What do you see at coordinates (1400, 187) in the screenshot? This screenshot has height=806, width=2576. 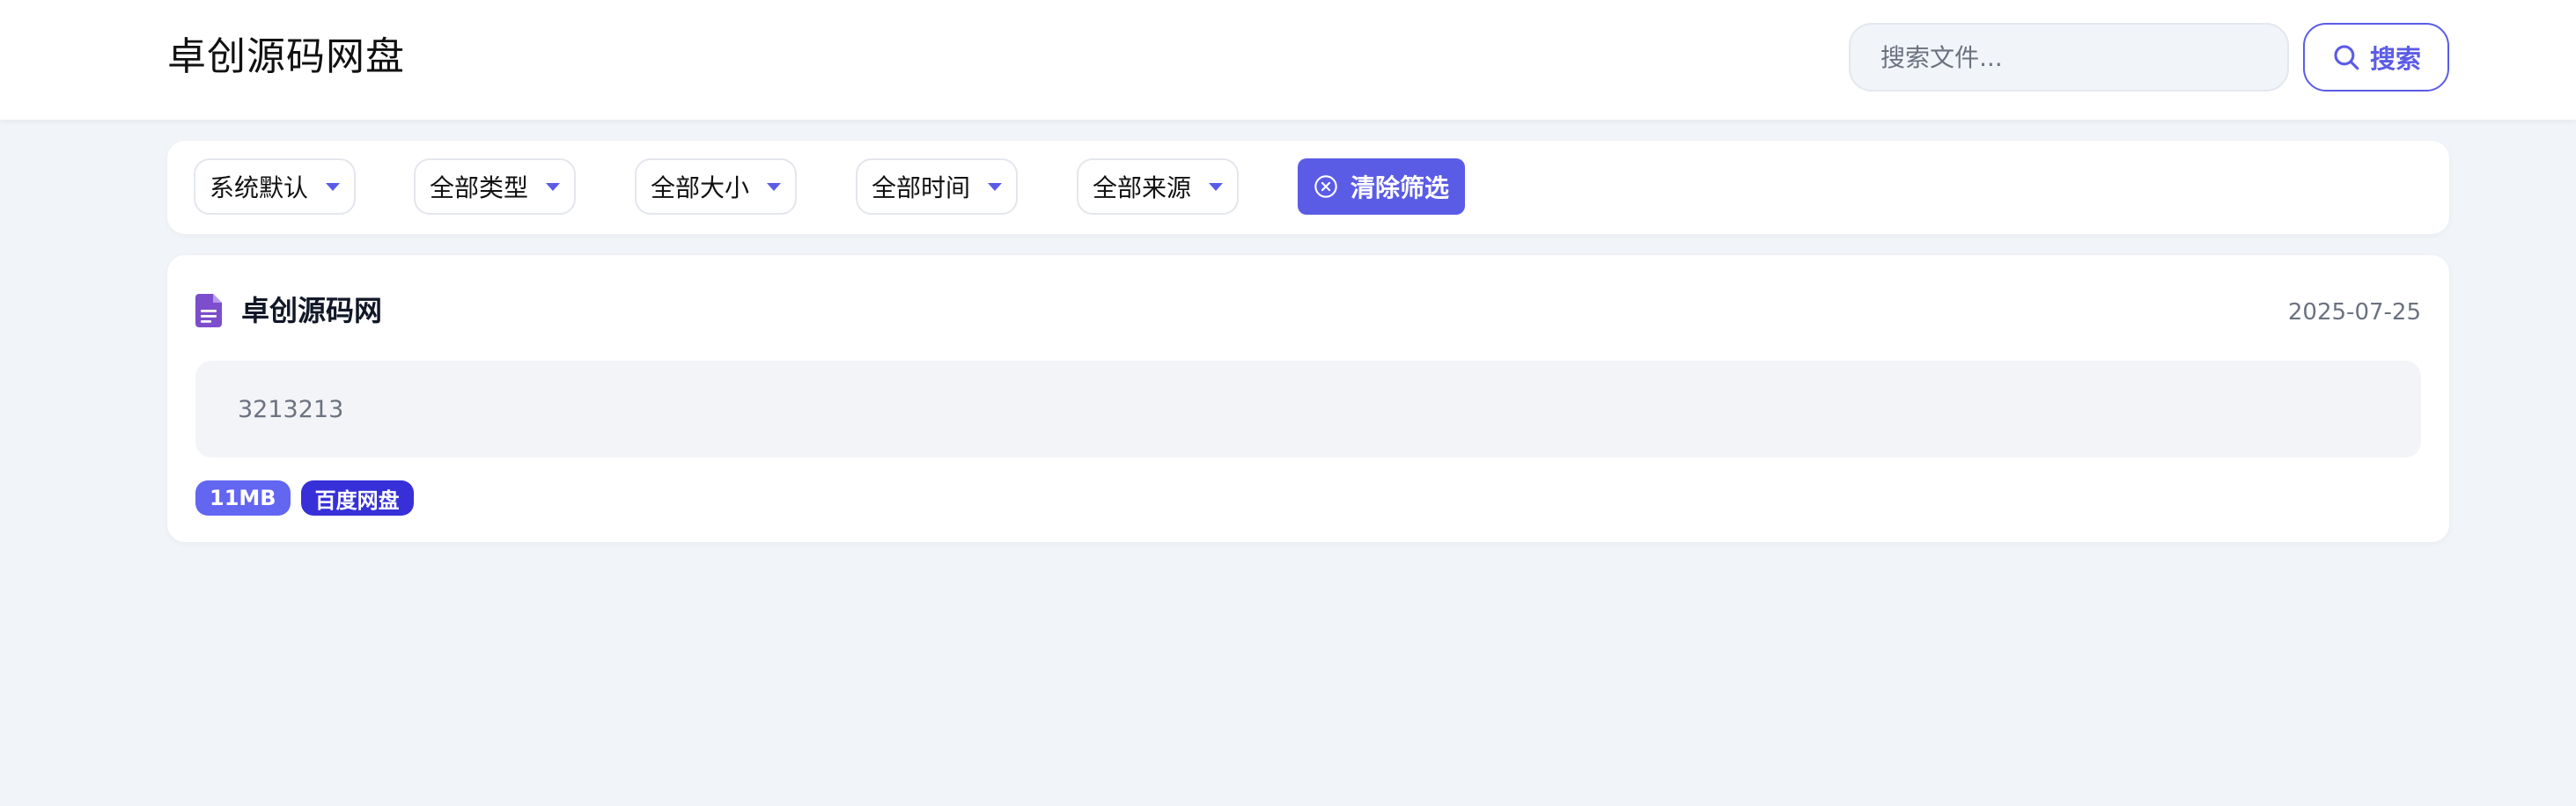 I see `clear-filters-label: 清除筛选` at bounding box center [1400, 187].